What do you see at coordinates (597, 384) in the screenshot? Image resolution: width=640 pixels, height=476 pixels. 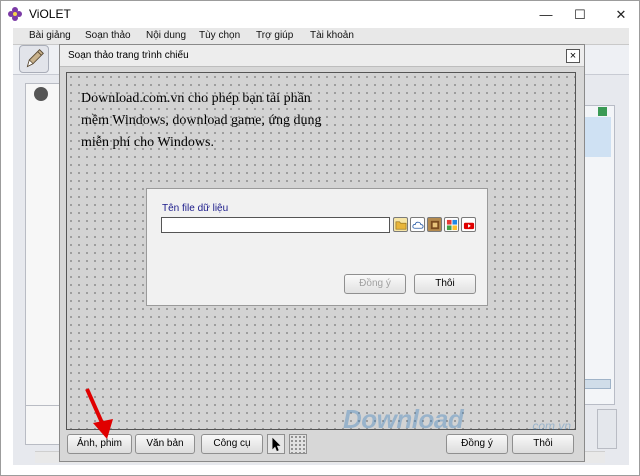 I see `properties-scrollbar` at bounding box center [597, 384].